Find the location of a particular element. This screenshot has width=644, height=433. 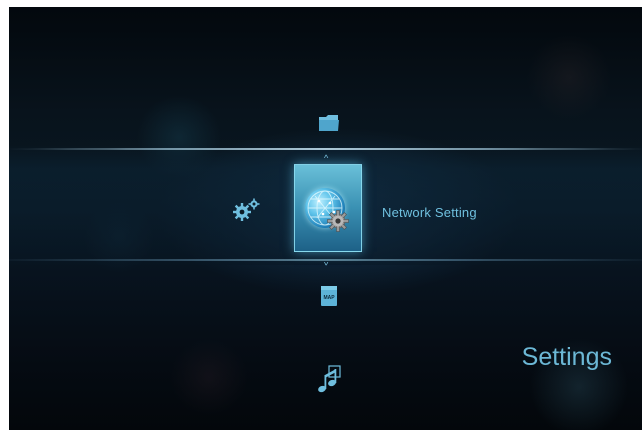

folder-icon is located at coordinates (329, 123).